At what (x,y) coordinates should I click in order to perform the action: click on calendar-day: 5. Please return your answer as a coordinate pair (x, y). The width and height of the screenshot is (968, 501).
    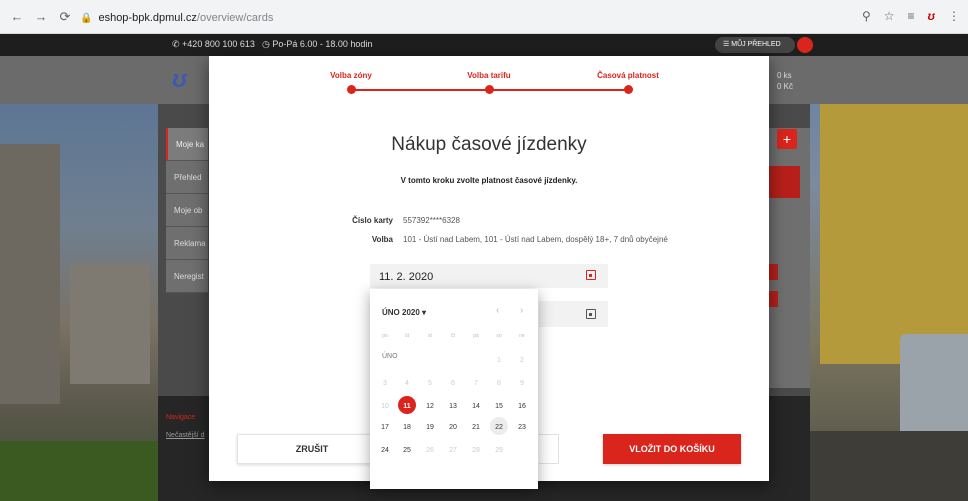
    Looking at the image, I should click on (430, 383).